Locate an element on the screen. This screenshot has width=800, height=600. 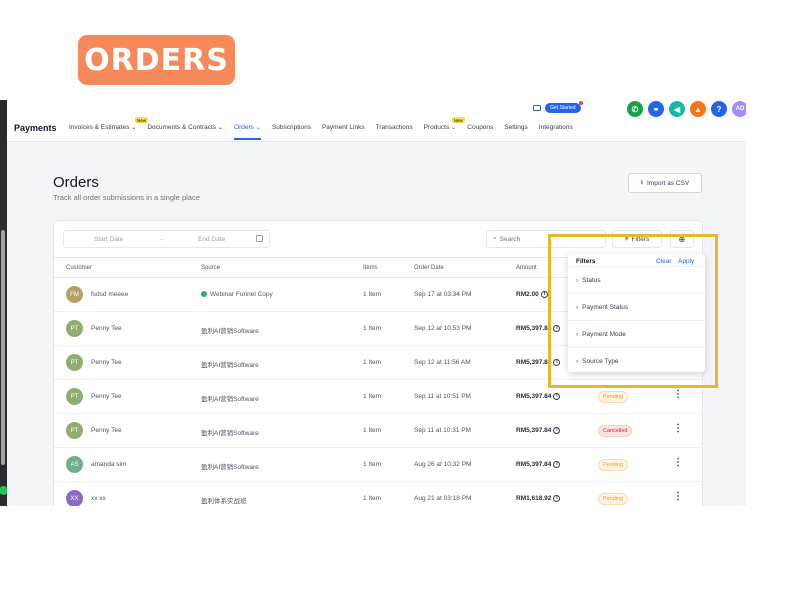
col-items: Items is located at coordinates (370, 268).